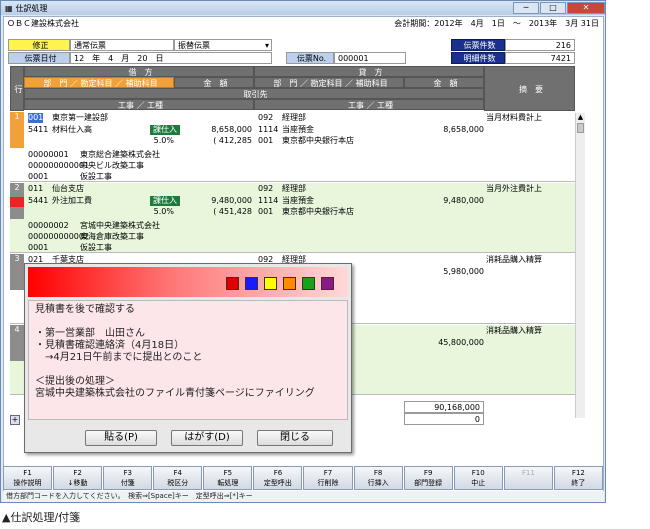 The height and width of the screenshot is (529, 650). Describe the element at coordinates (463, 200) in the screenshot. I see `credit-amount: 9,480,000` at that location.